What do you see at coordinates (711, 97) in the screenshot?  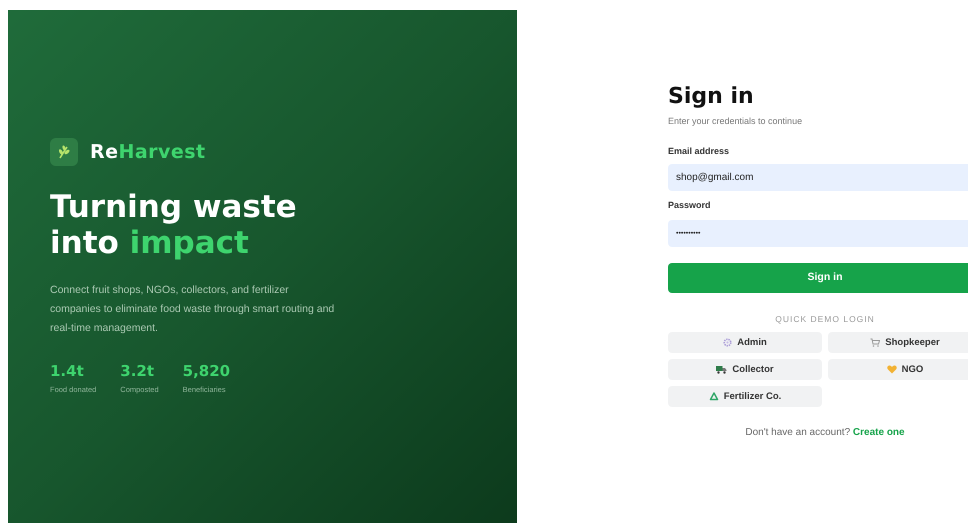 I see `form-title: Sign in` at bounding box center [711, 97].